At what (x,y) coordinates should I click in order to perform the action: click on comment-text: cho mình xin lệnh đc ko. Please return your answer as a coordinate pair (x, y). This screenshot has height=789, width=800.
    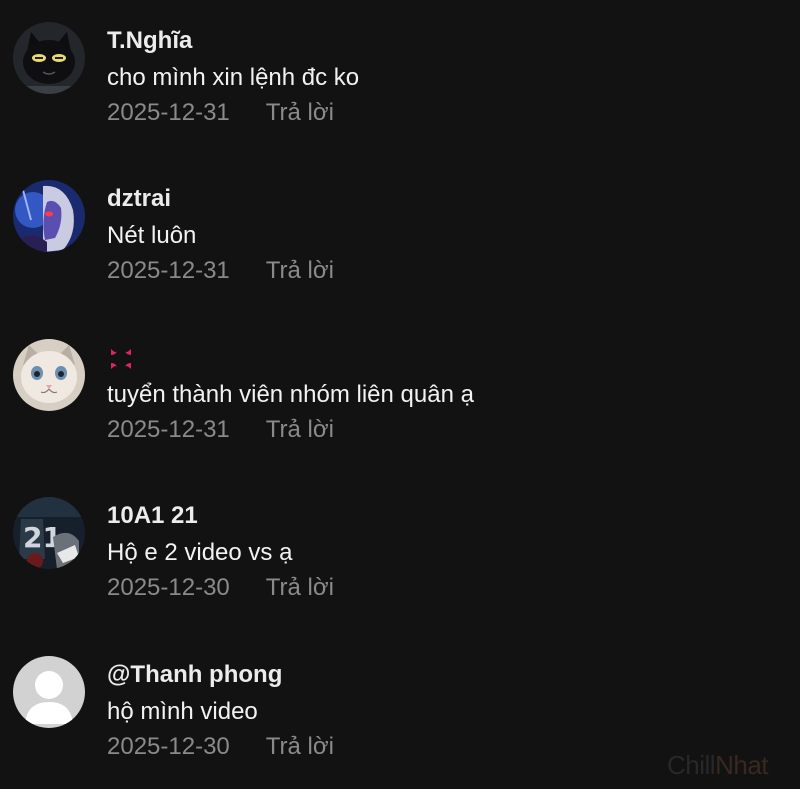
    Looking at the image, I should click on (233, 77).